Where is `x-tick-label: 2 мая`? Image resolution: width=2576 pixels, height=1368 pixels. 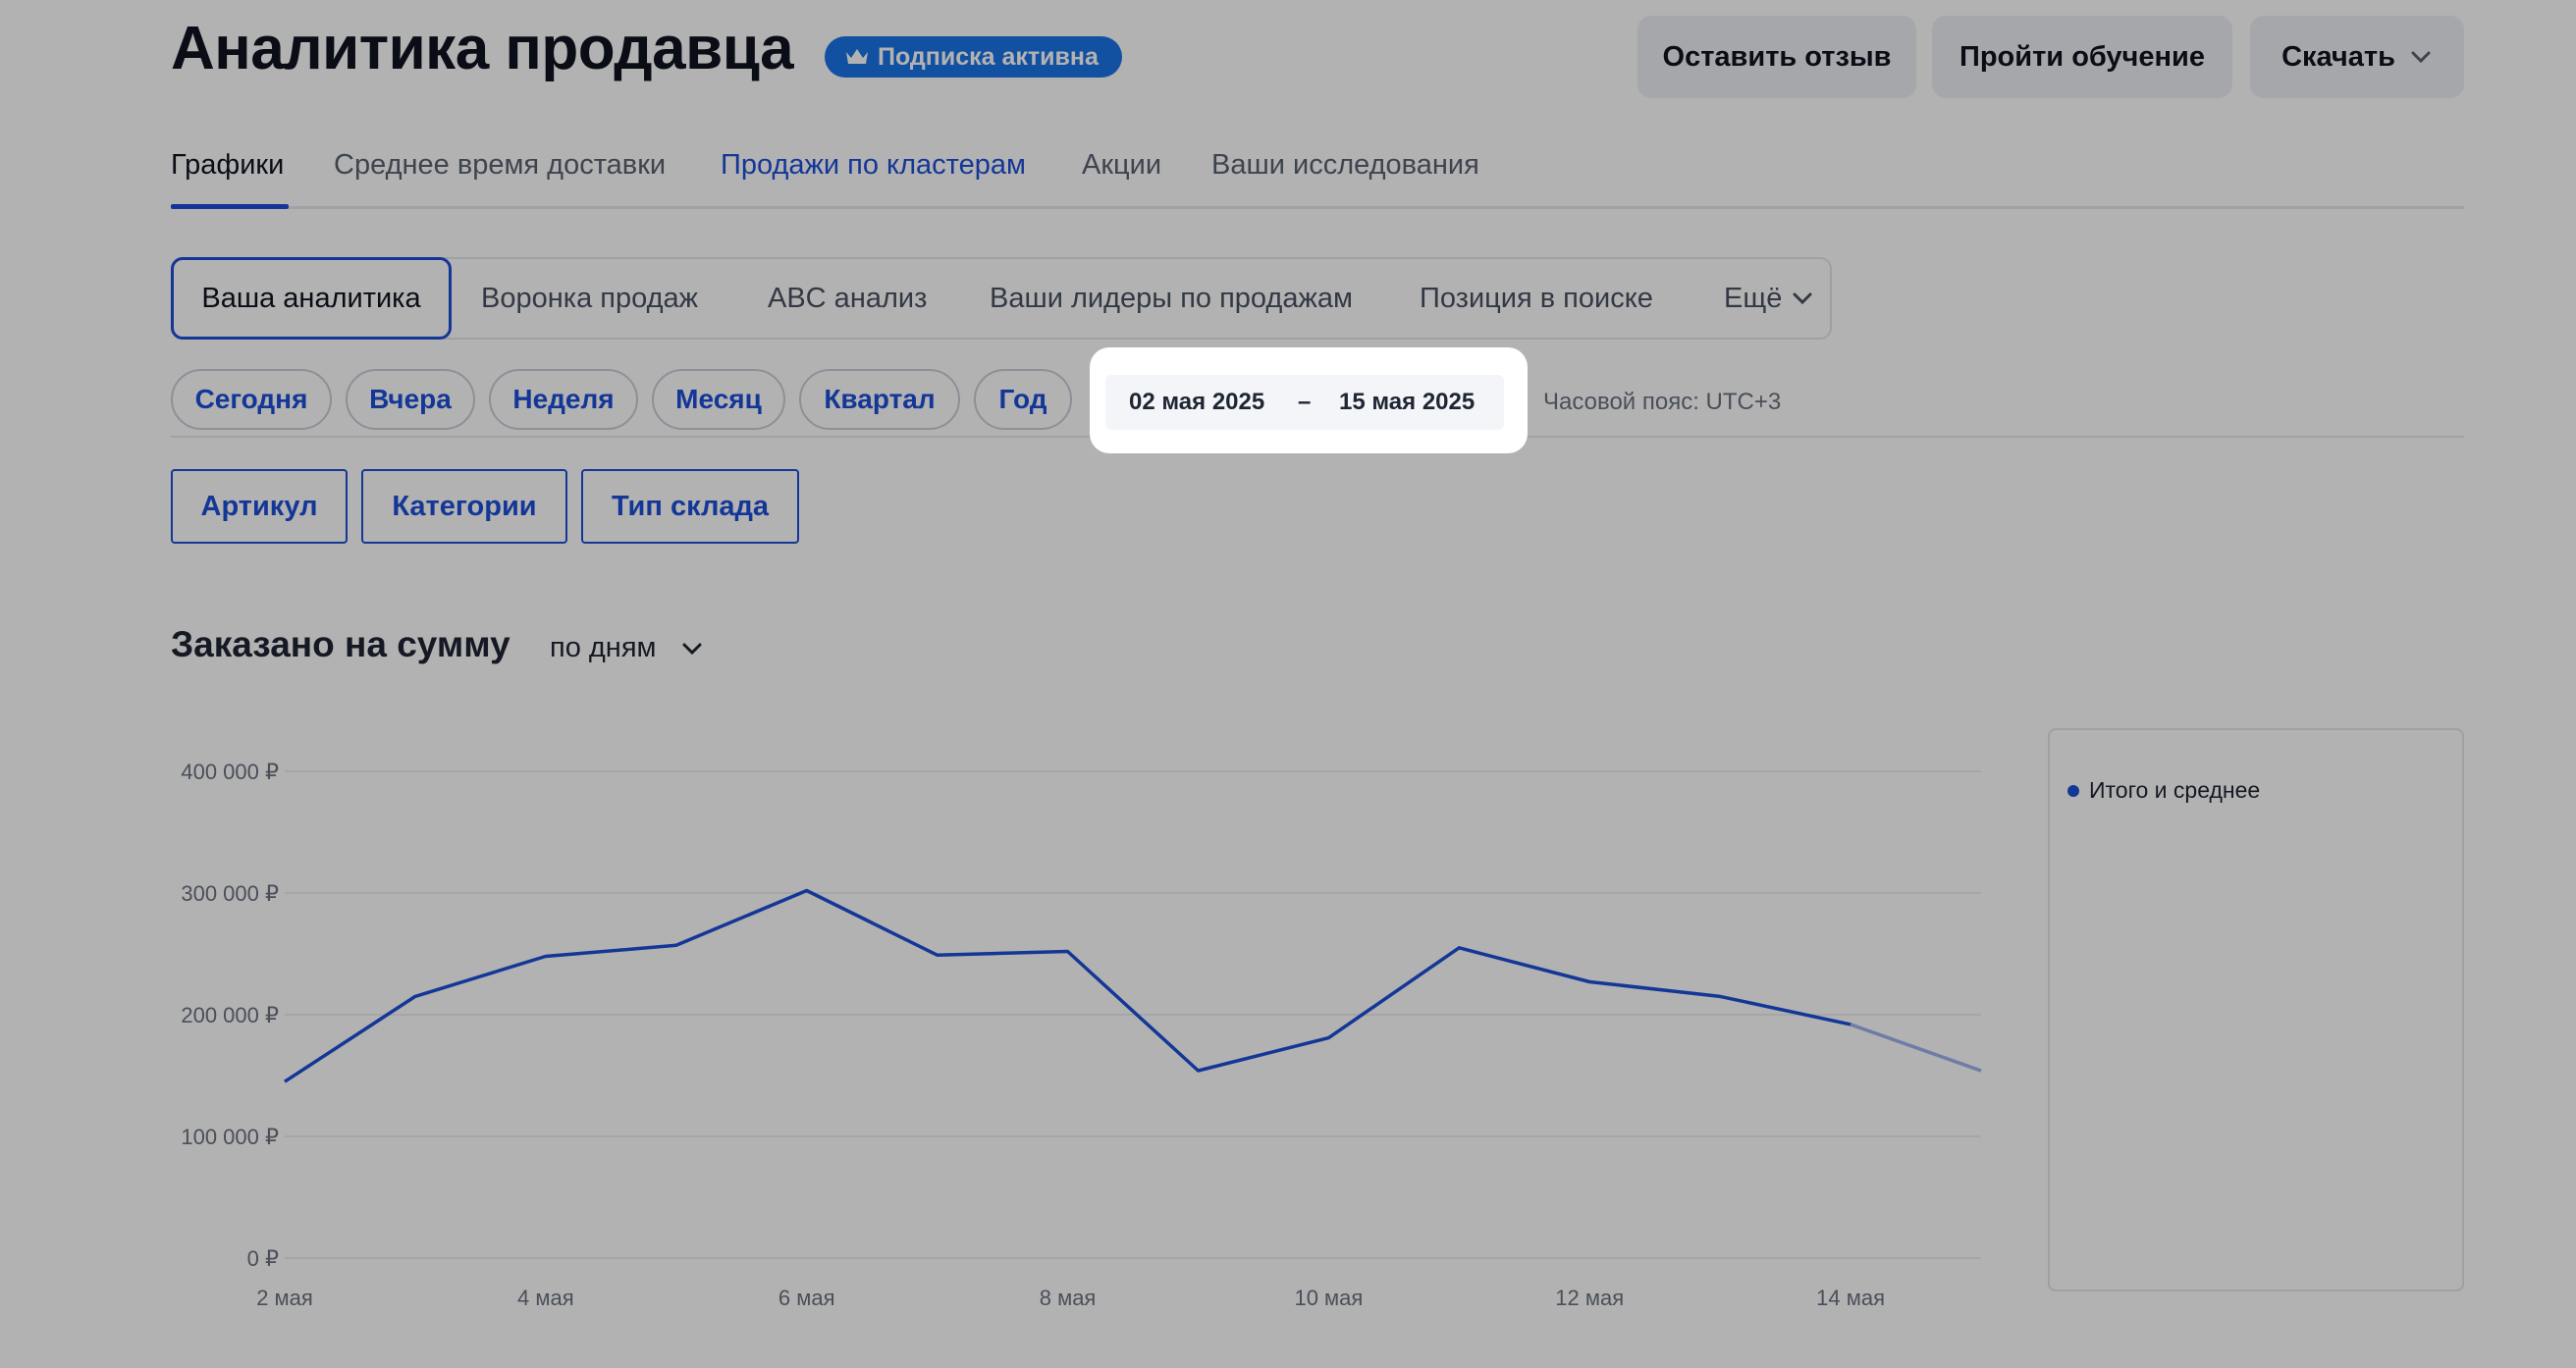 x-tick-label: 2 мая is located at coordinates (284, 1298).